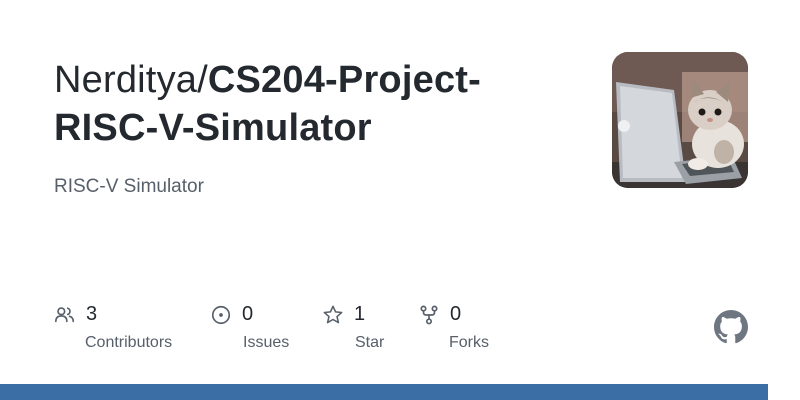 The image size is (800, 400). Describe the element at coordinates (131, 80) in the screenshot. I see `repo-owner: Nerditya/` at that location.